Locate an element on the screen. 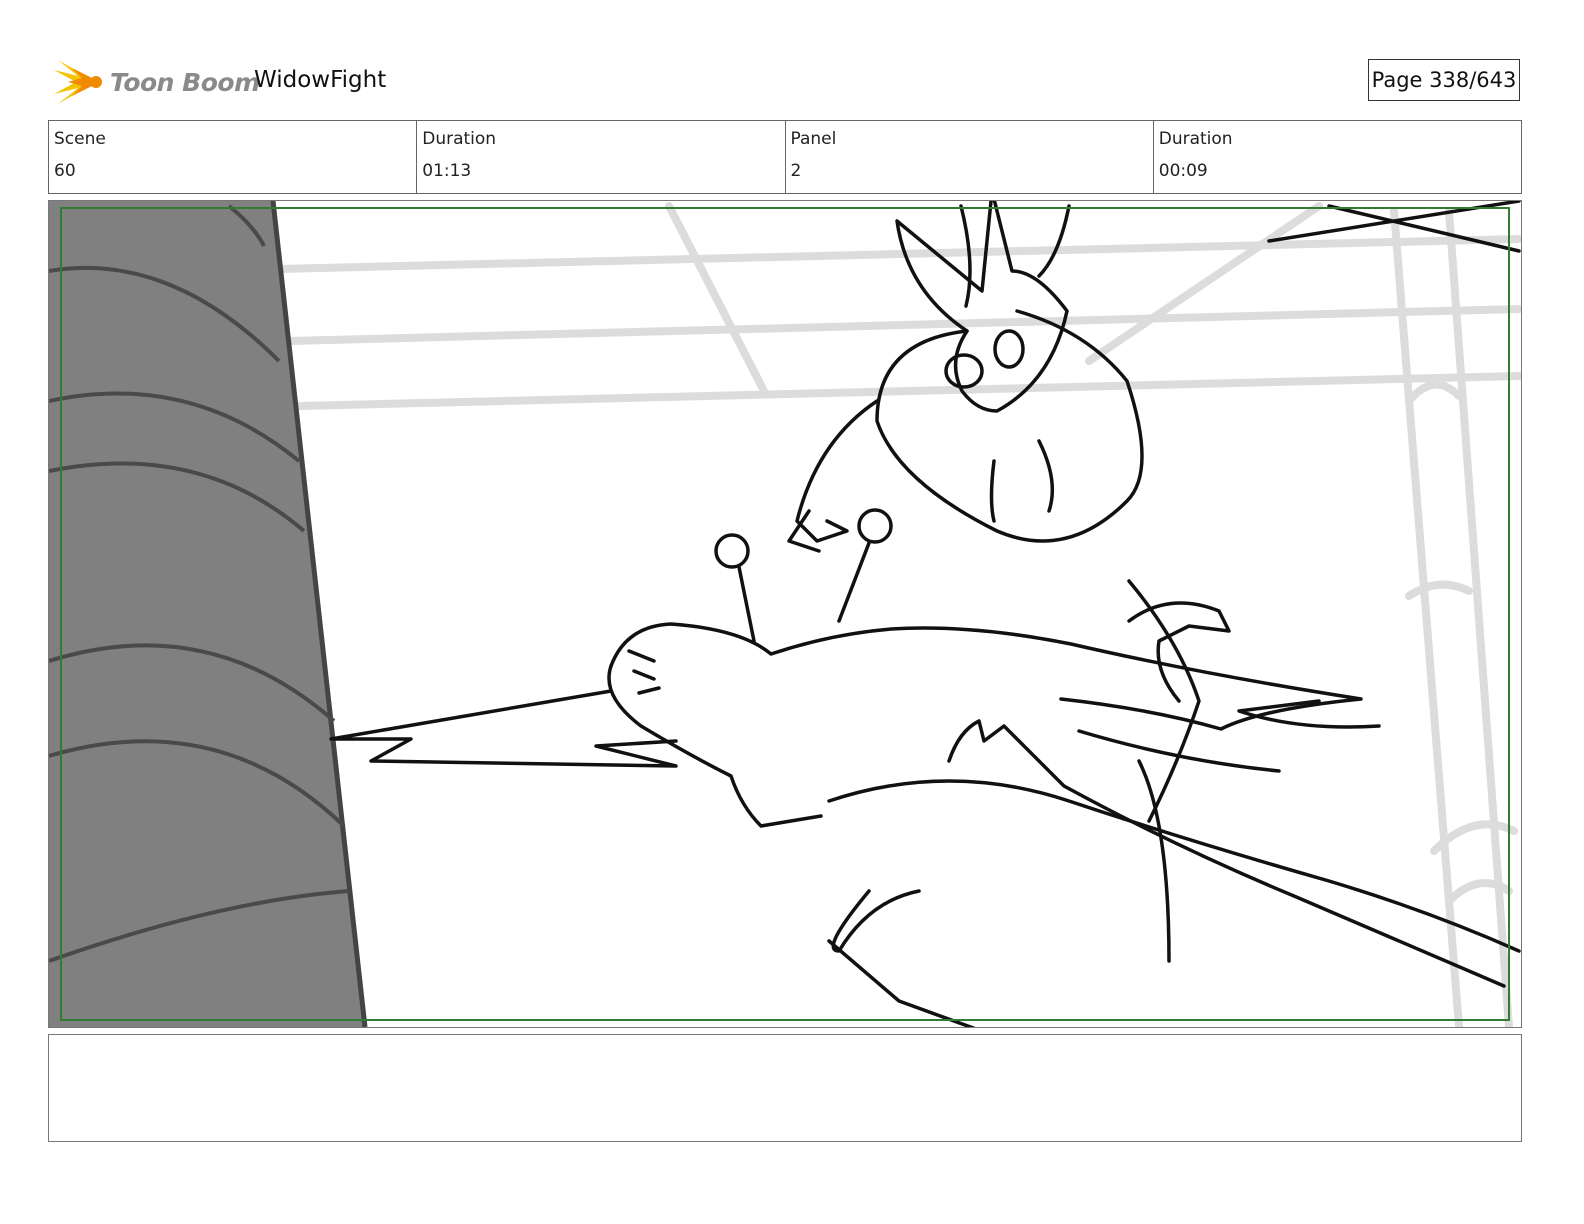 This screenshot has width=1584, height=1224. panel-duration-value: 00:09 is located at coordinates (1183, 171).